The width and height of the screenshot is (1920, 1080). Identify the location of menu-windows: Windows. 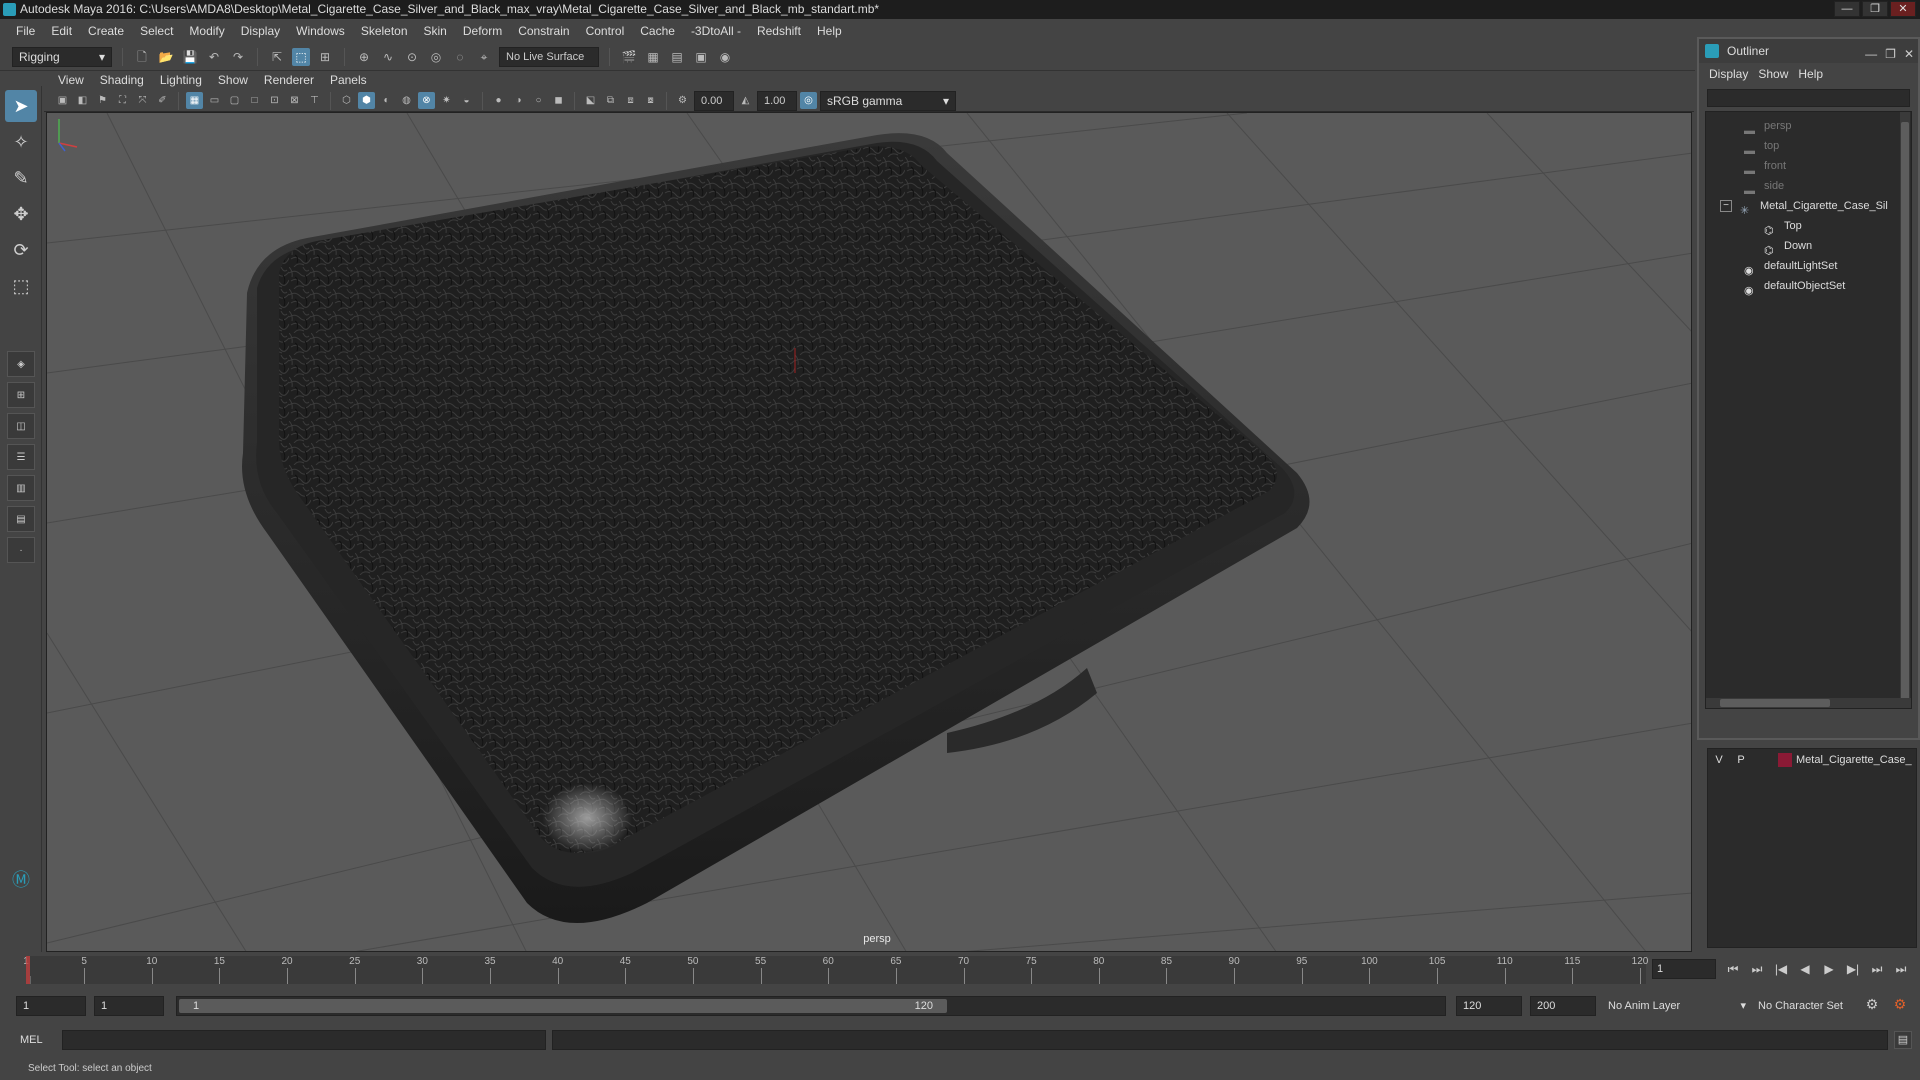
(320, 31).